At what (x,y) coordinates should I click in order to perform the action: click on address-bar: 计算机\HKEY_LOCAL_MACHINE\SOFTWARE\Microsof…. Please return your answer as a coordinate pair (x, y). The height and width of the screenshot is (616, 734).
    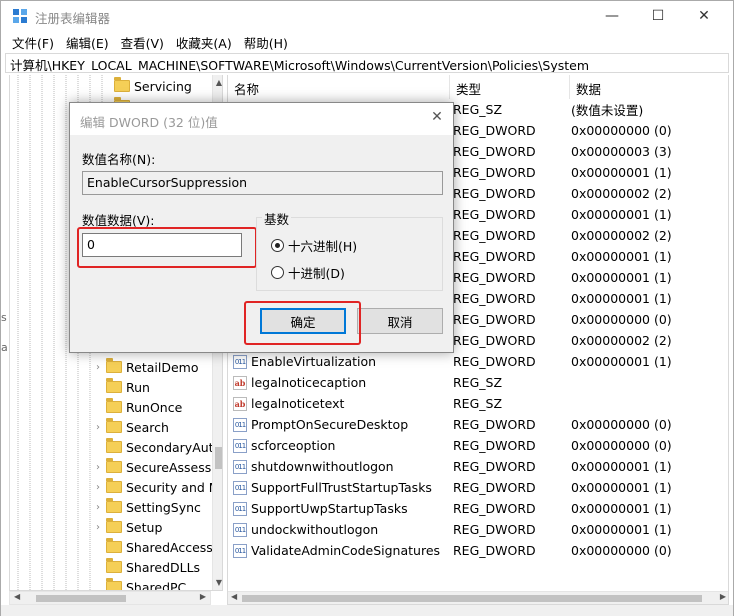
    Looking at the image, I should click on (367, 63).